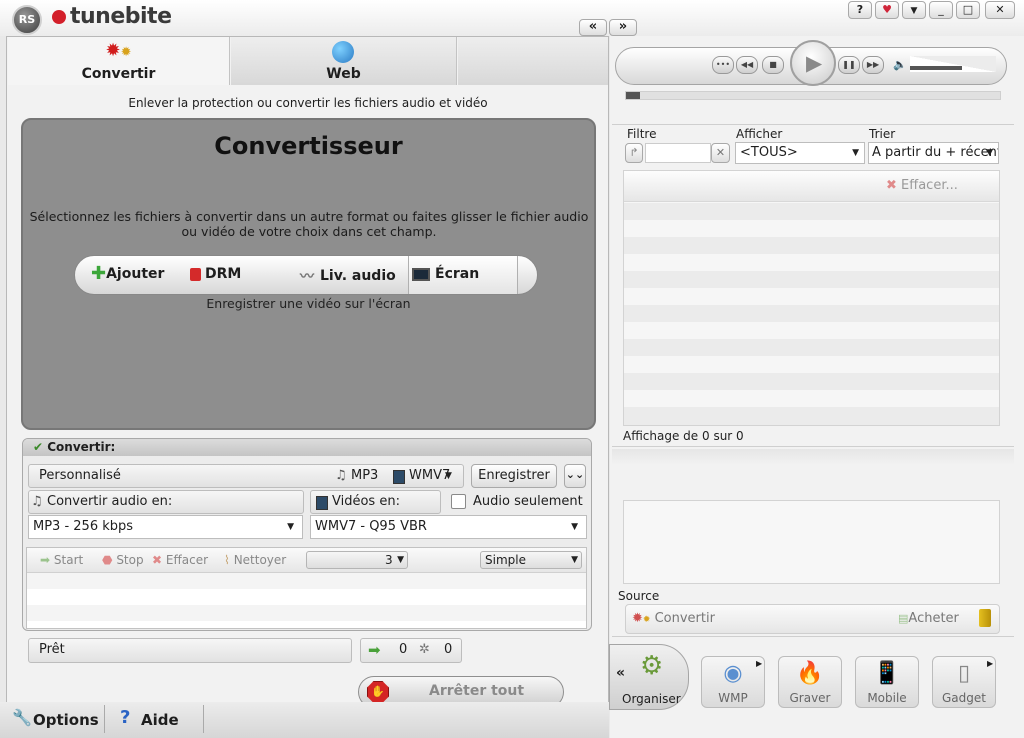 Image resolution: width=1024 pixels, height=738 pixels. Describe the element at coordinates (882, 134) in the screenshot. I see `sort-label: Trier` at that location.